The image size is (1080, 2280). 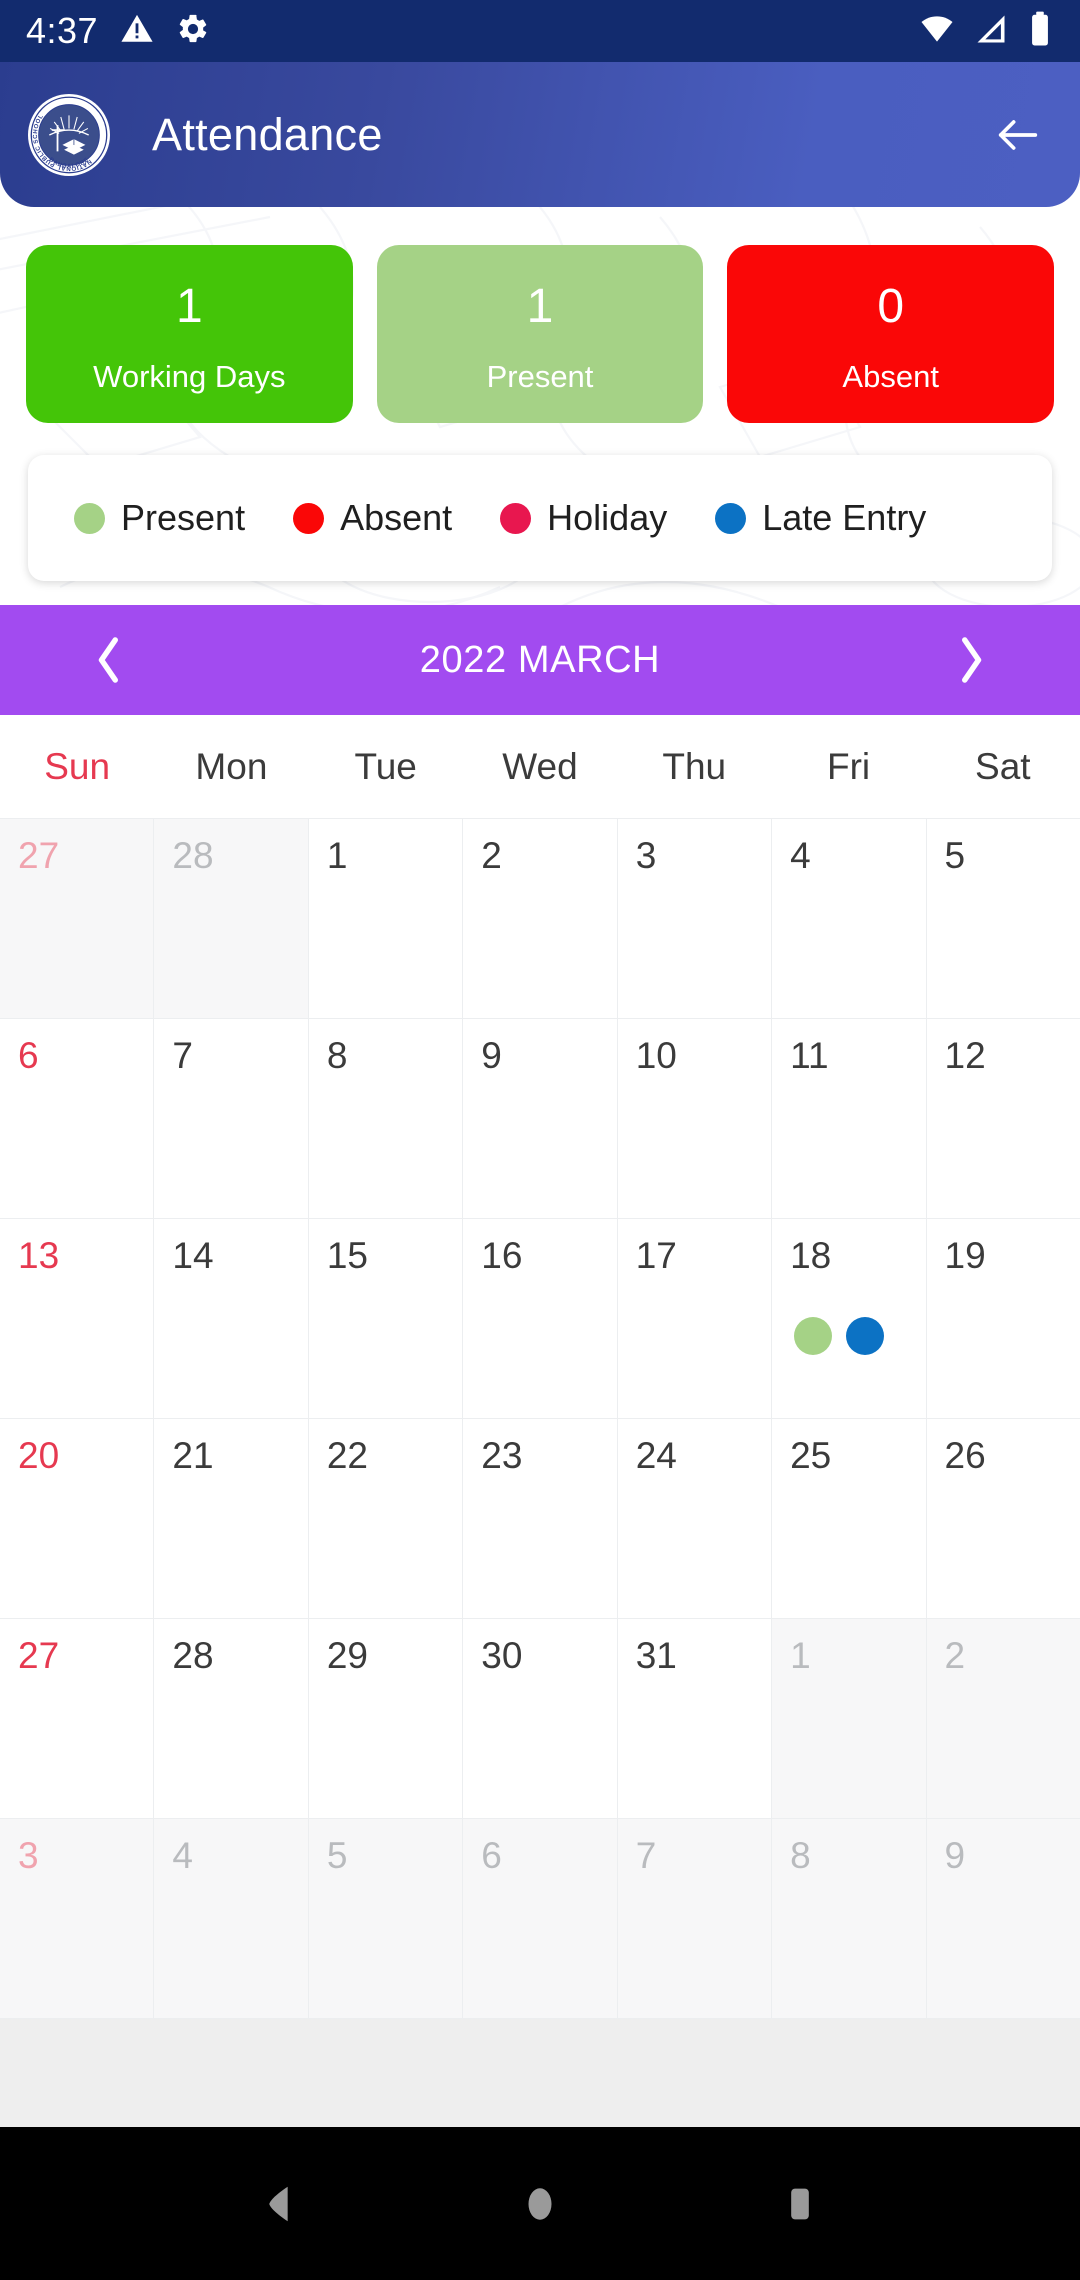 I want to click on calendar-day-cell: 17, so click(x=695, y=1319).